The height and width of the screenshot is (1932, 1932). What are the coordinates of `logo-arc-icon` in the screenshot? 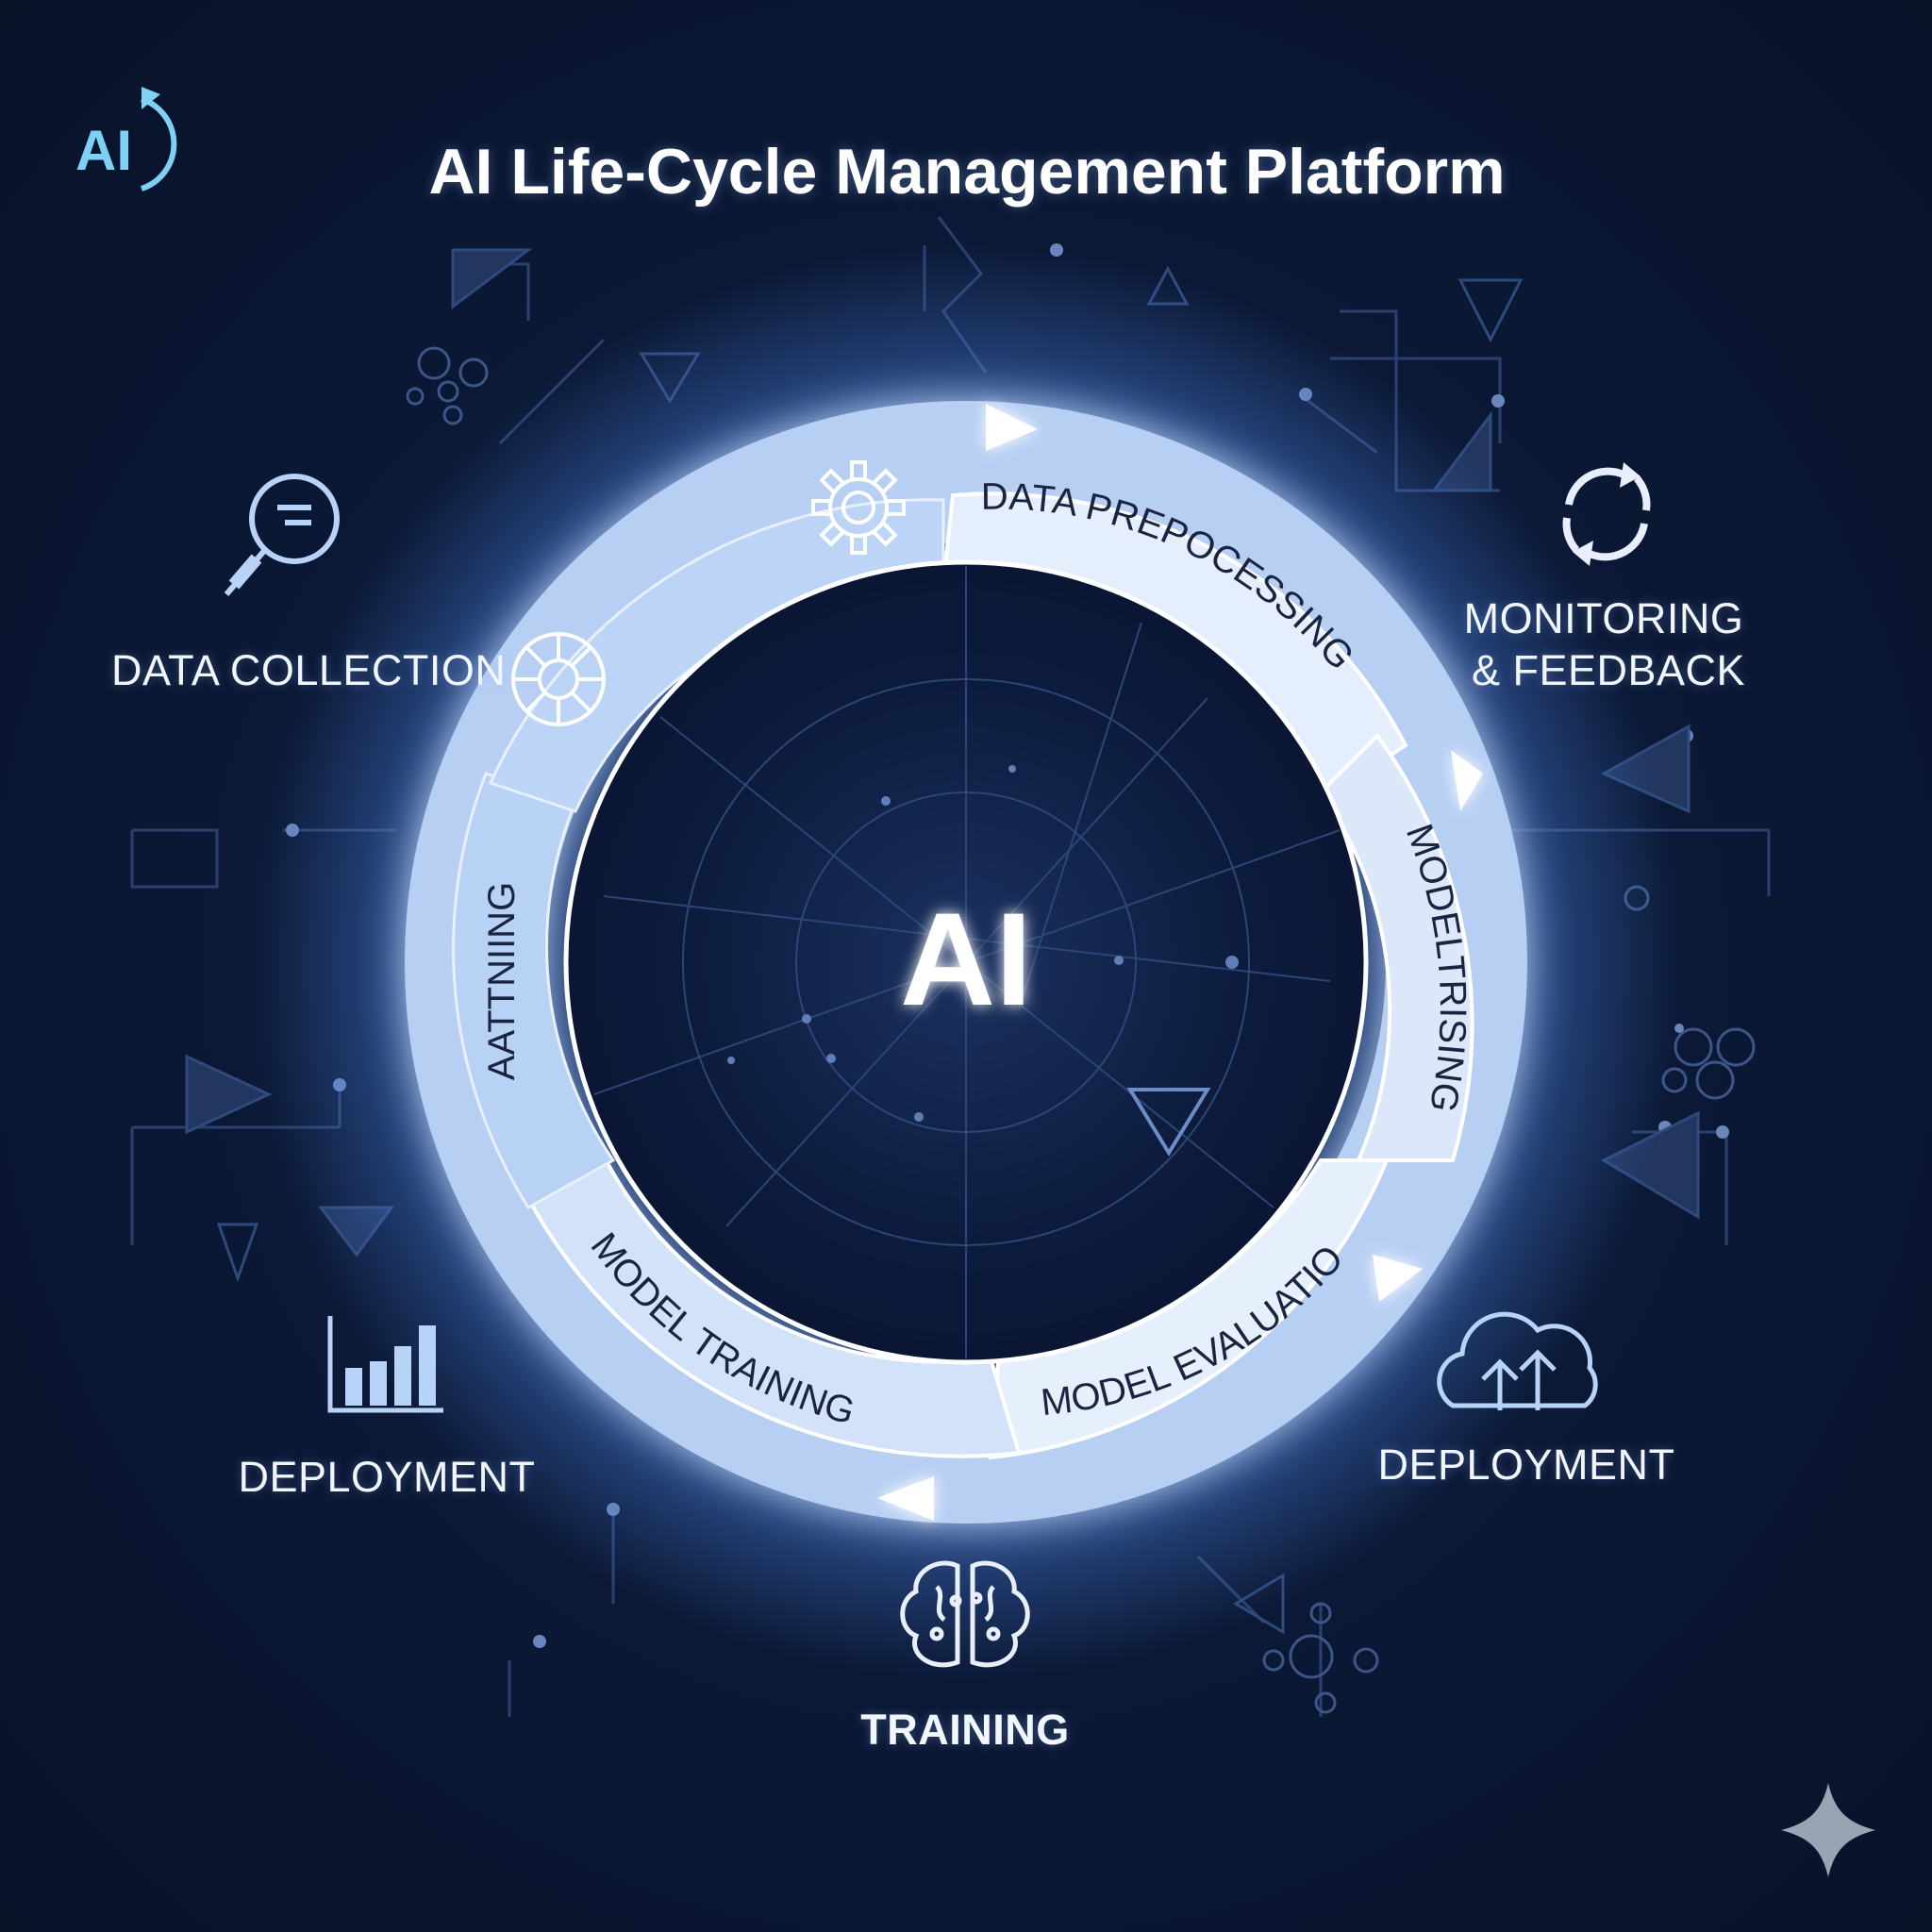 It's located at (159, 144).